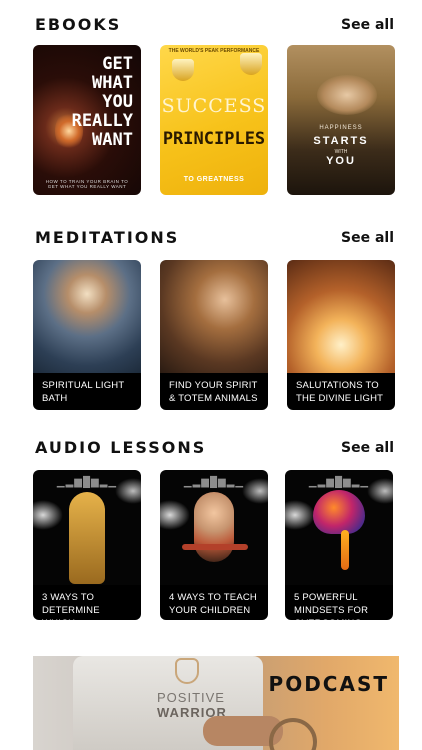 The image size is (422, 750). What do you see at coordinates (102, 102) in the screenshot?
I see `ebook-title: GET WHAT YOU REALLY WANT` at bounding box center [102, 102].